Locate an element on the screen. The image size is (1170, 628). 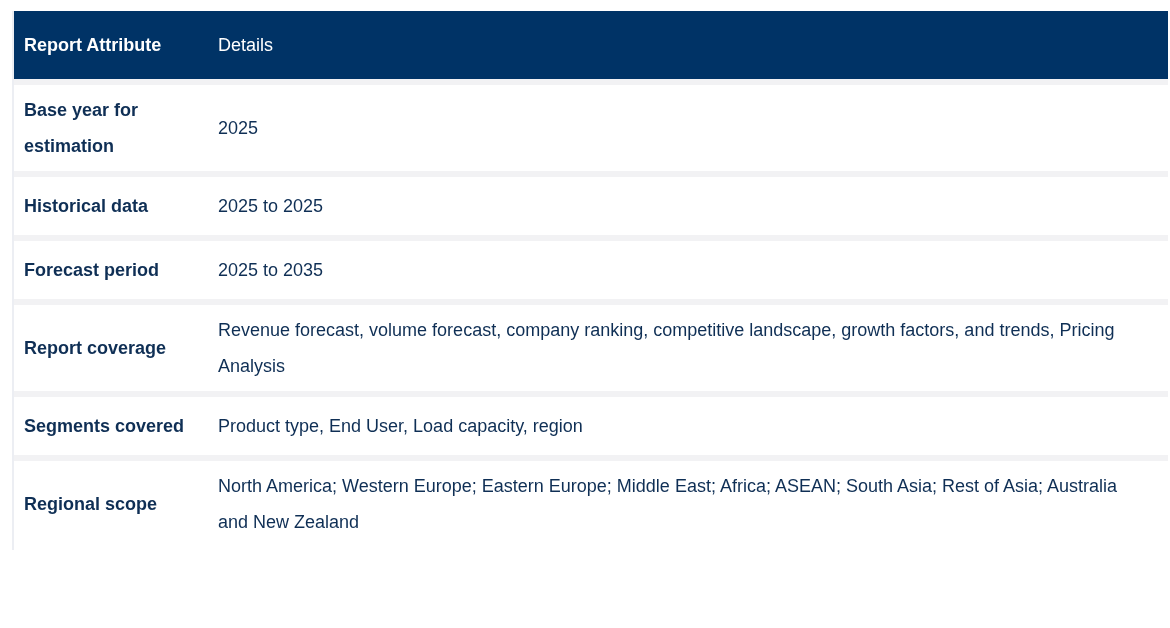
attribute-cell-text: Regional scope is located at coordinates (91, 504).